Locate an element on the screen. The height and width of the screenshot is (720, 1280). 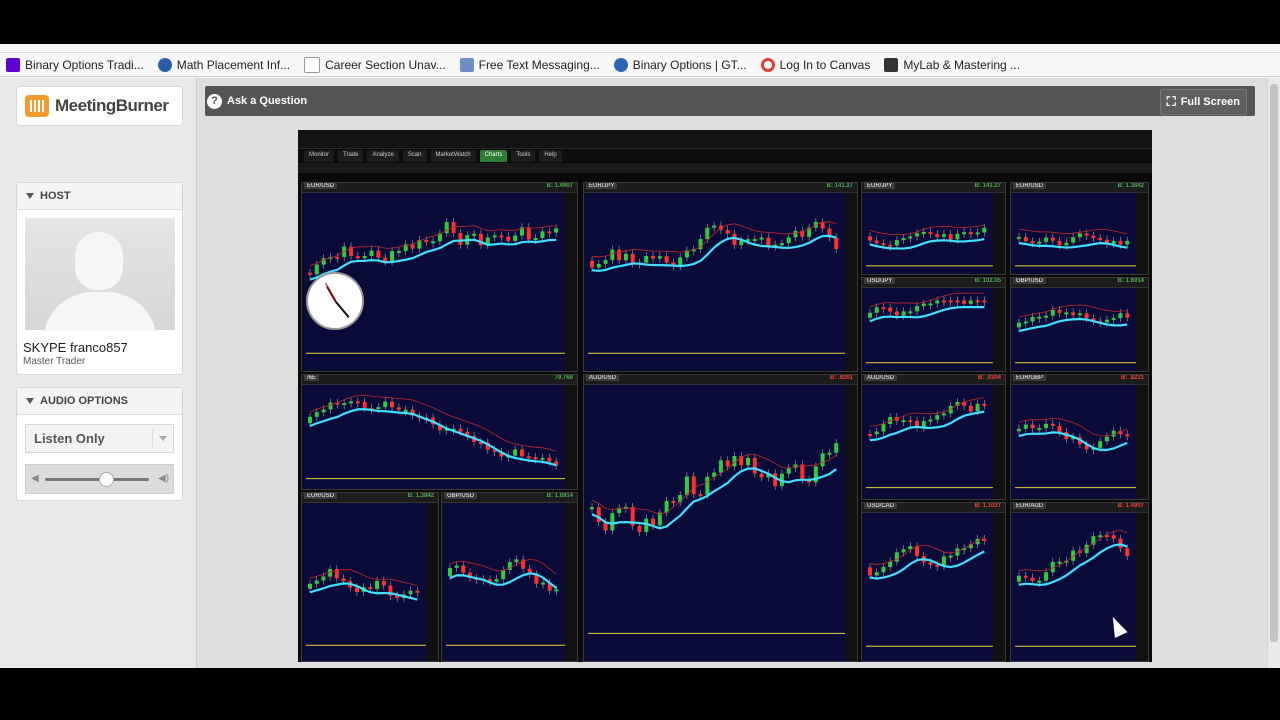
bookmark-6: Log In to Canvas is located at coordinates (815, 64).